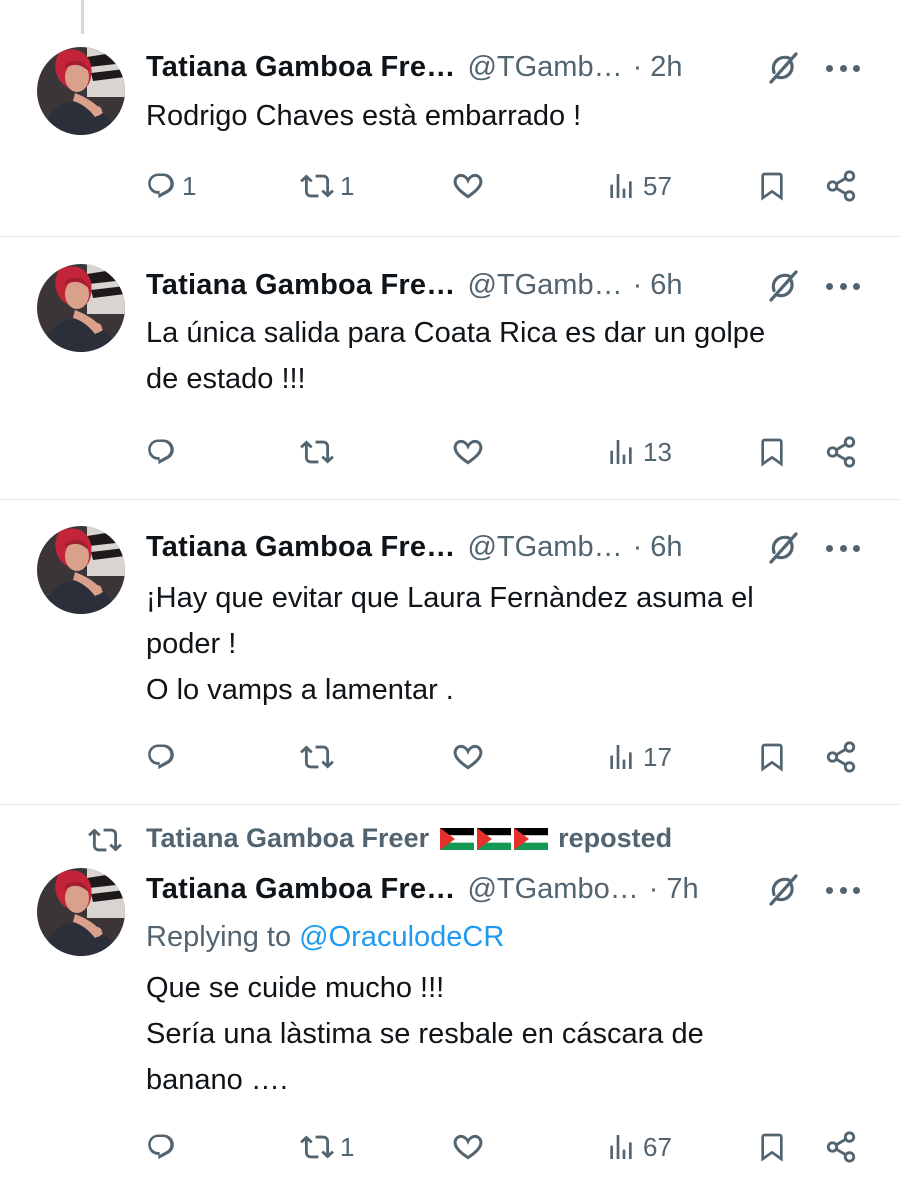  I want to click on reply-button: 1, so click(171, 186).